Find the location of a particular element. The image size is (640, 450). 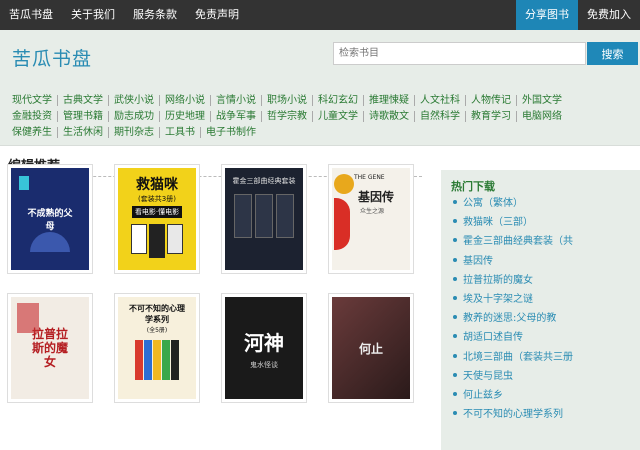

list-item: 霍金三部曲经典套装（共 is located at coordinates (543, 241).